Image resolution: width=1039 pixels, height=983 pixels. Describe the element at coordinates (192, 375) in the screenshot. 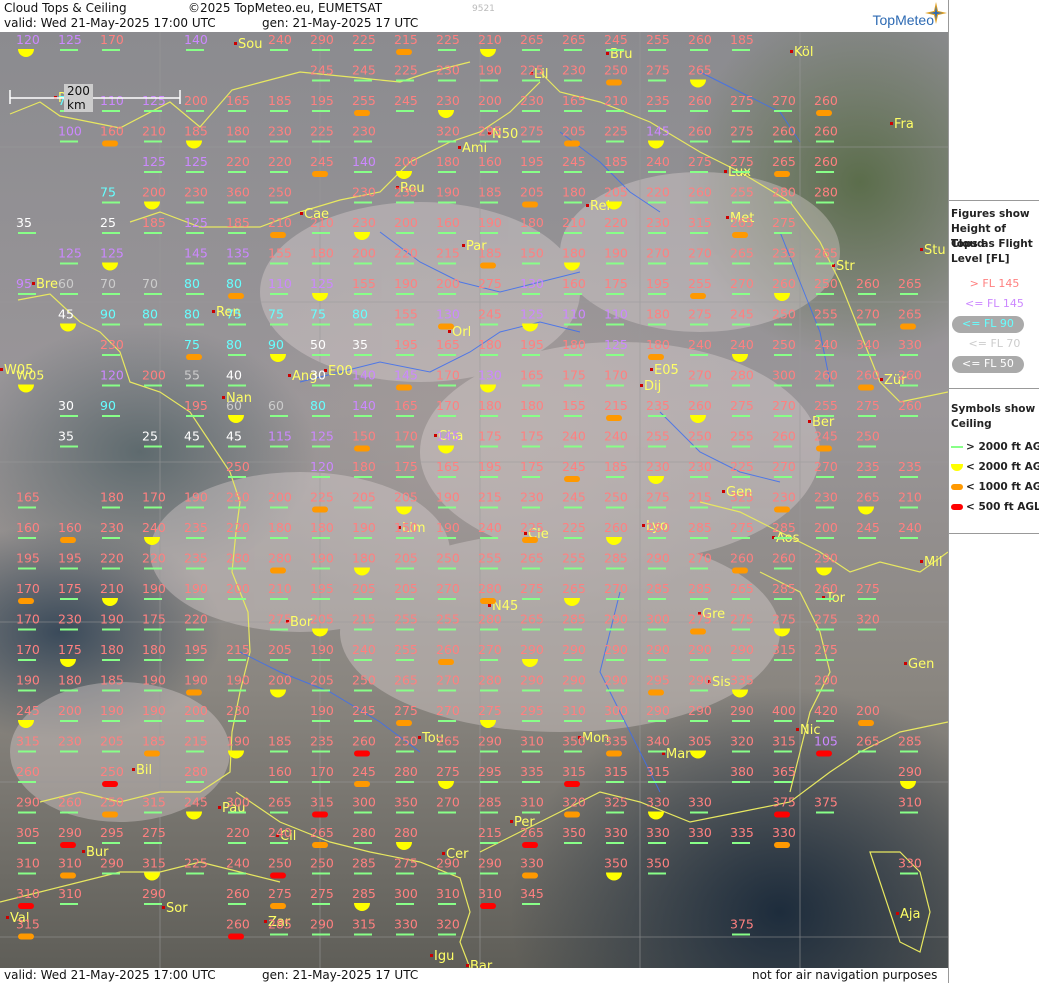

I see `cloud-top-value: 55` at that location.